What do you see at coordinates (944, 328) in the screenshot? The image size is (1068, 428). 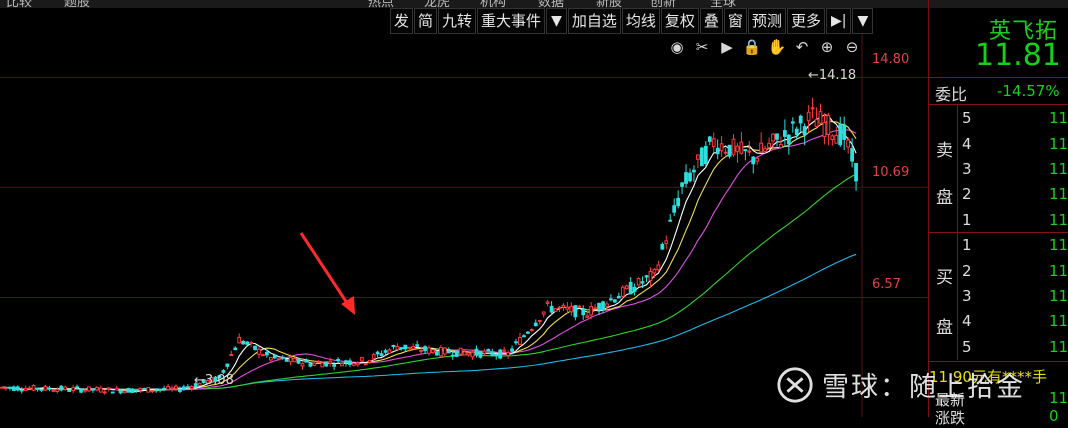 I see `buy-label-2: 盘` at bounding box center [944, 328].